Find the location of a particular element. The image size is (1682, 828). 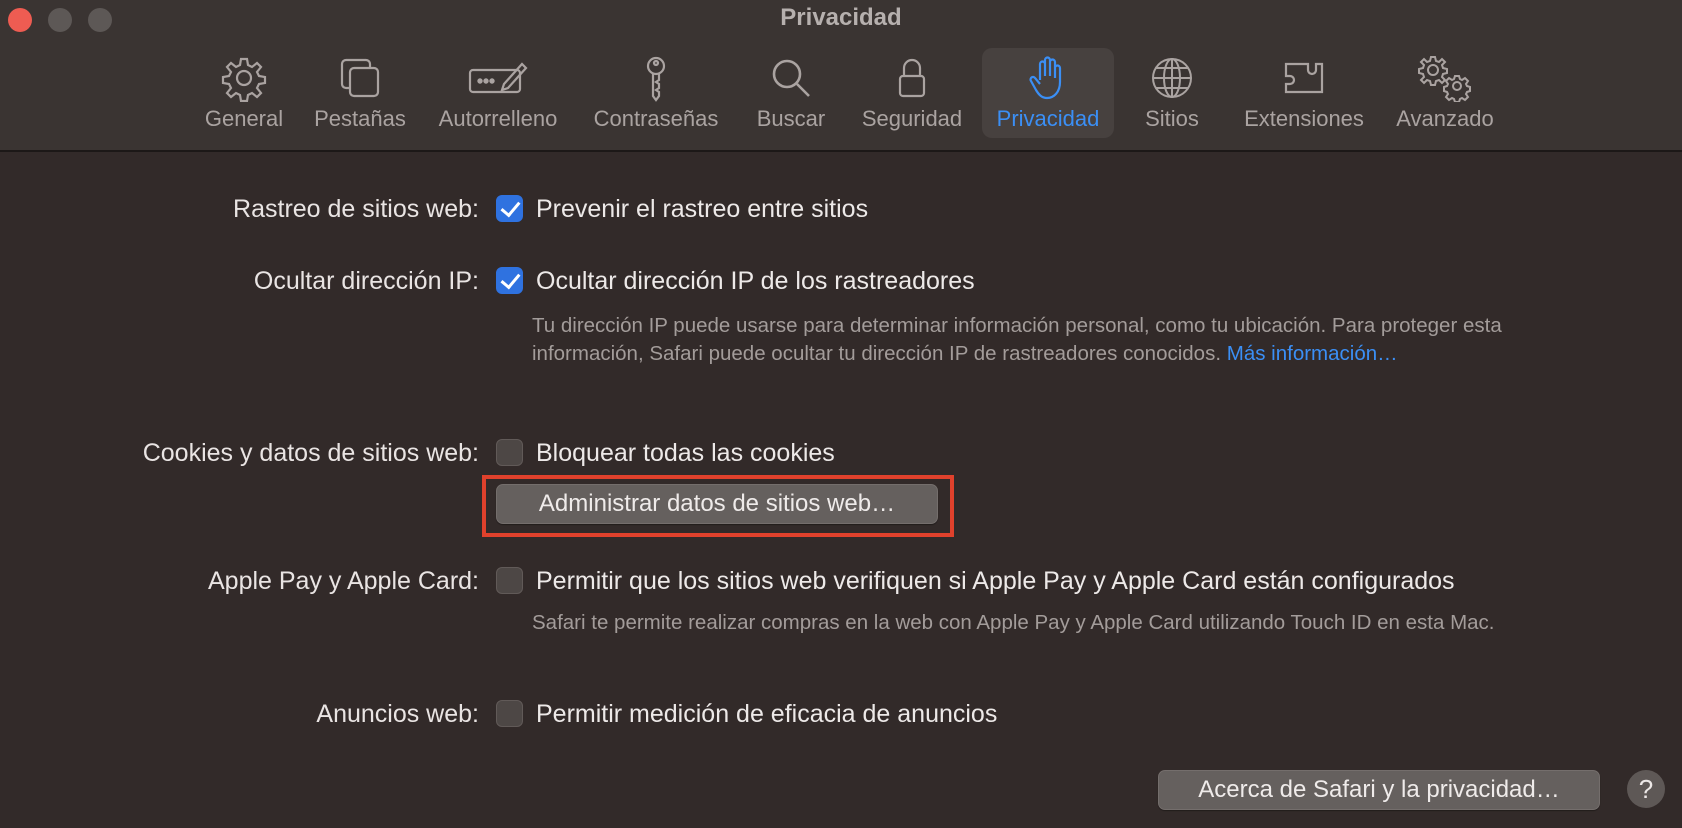

help-button: ? is located at coordinates (1646, 789).